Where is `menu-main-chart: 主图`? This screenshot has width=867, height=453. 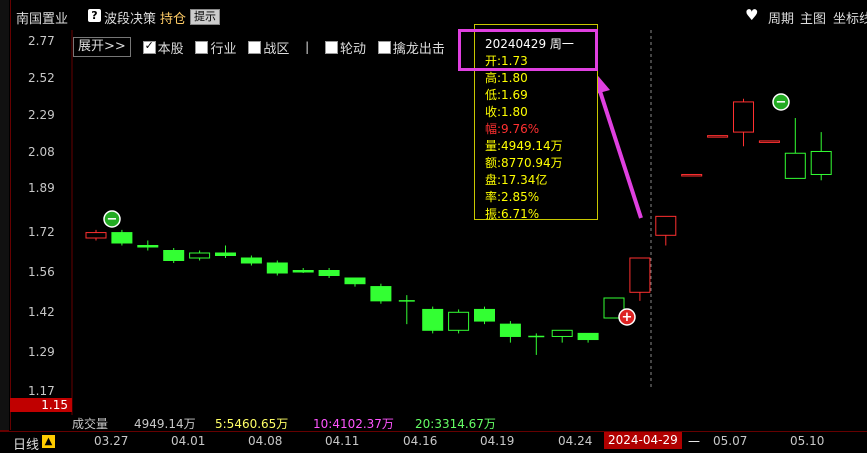
menu-main-chart: 主图 is located at coordinates (813, 17).